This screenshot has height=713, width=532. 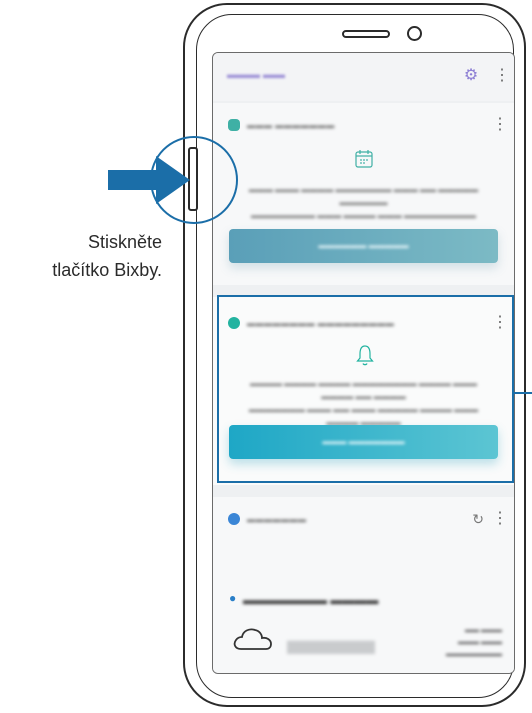 What do you see at coordinates (124, 242) in the screenshot?
I see `caption-line-1: Stiskněte` at bounding box center [124, 242].